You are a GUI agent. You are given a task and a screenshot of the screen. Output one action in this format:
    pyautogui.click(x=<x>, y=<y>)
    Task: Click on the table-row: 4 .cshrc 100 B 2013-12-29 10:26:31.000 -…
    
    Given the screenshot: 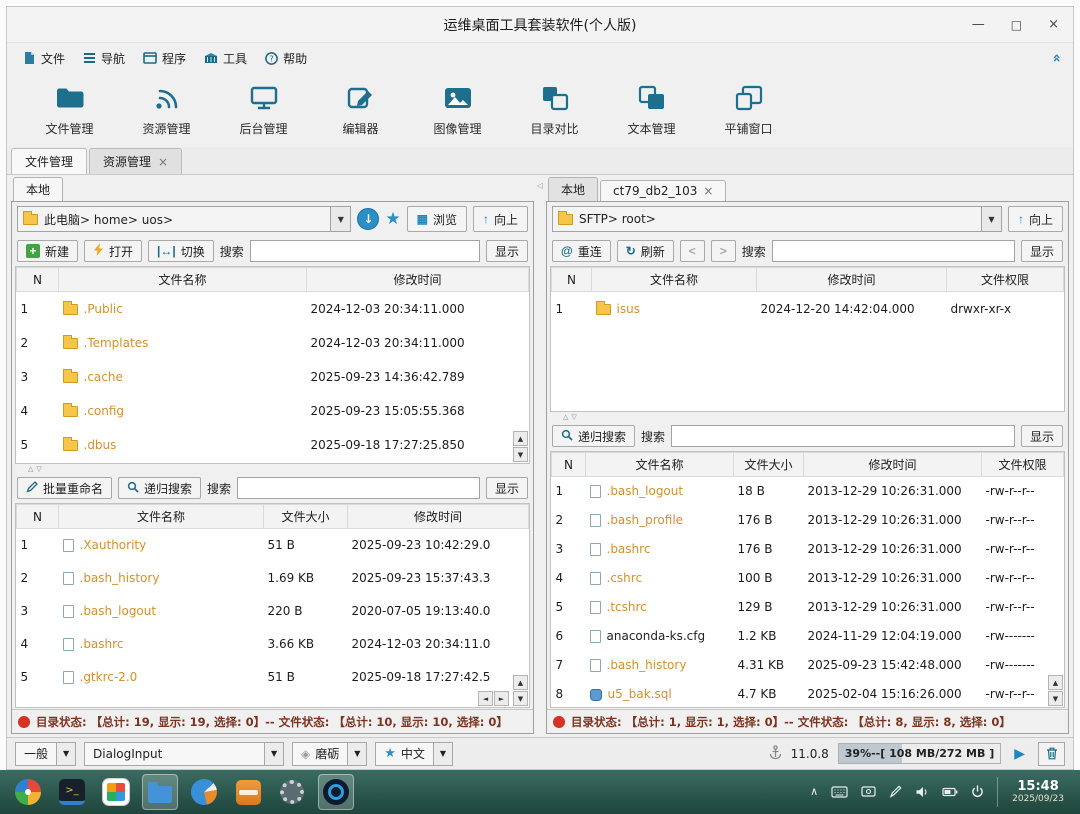 What is the action you would take?
    pyautogui.click(x=808, y=578)
    